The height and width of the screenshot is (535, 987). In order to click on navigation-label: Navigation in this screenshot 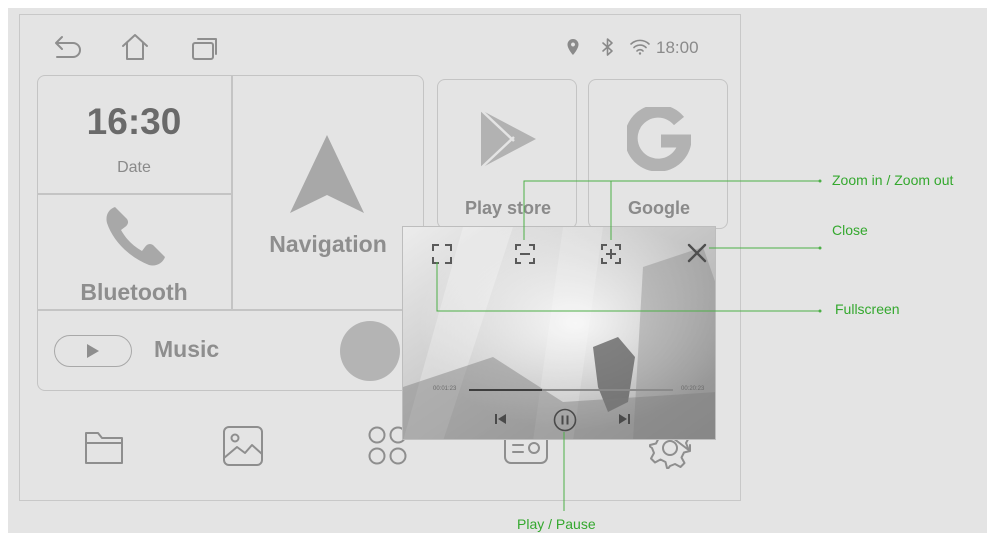, I will do `click(328, 244)`.